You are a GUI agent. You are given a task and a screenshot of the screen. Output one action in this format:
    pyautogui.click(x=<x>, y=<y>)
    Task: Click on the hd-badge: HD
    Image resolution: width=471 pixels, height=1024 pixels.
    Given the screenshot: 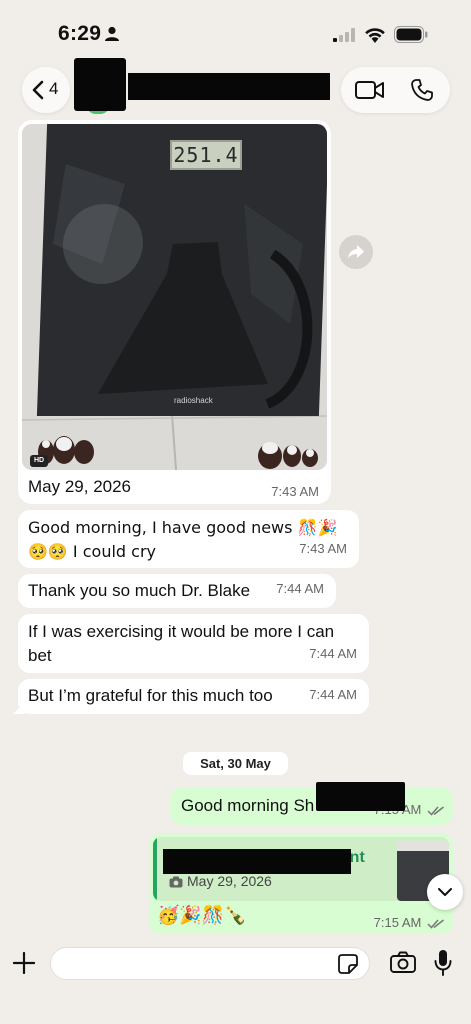 What is the action you would take?
    pyautogui.click(x=39, y=461)
    